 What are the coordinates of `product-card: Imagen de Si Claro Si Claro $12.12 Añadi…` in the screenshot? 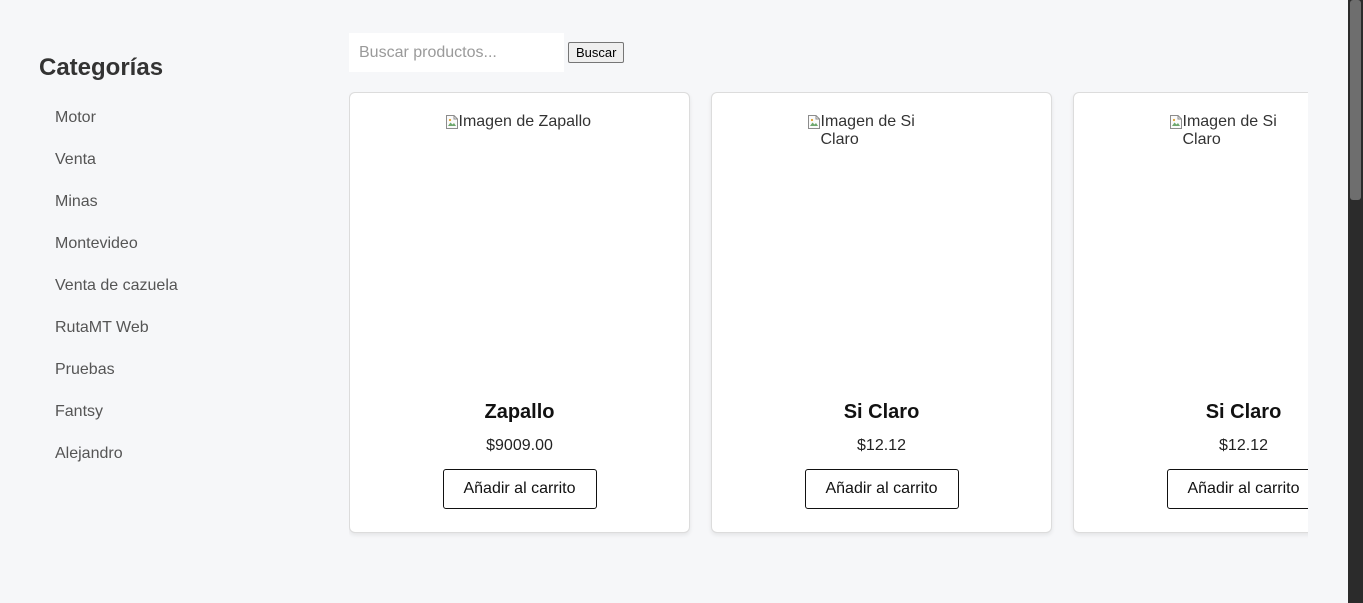 It's located at (1190, 312).